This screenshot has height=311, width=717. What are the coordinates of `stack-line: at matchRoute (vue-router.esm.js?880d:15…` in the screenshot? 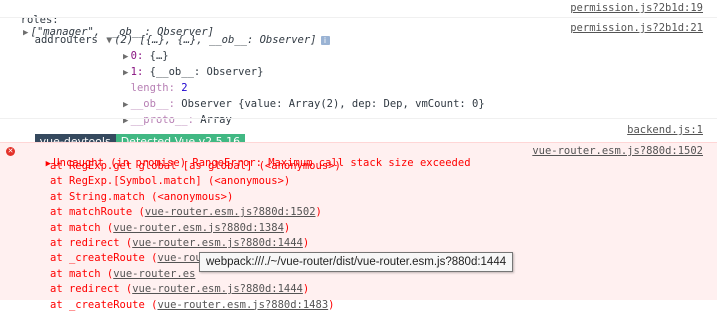 It's located at (383, 212).